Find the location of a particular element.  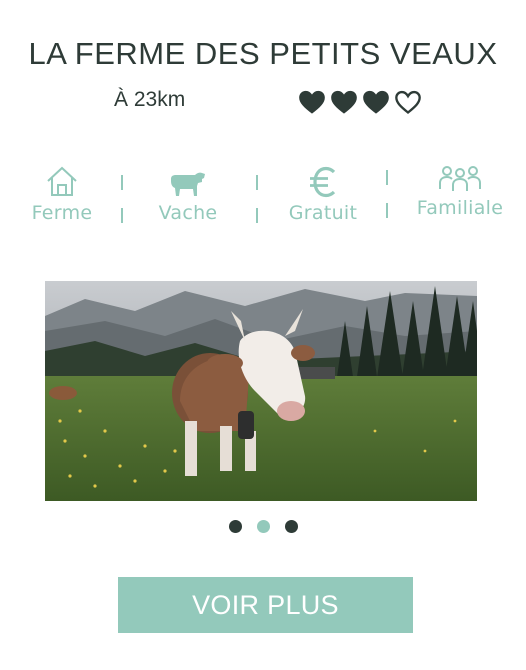

feature-vache: Vache is located at coordinates (188, 193).